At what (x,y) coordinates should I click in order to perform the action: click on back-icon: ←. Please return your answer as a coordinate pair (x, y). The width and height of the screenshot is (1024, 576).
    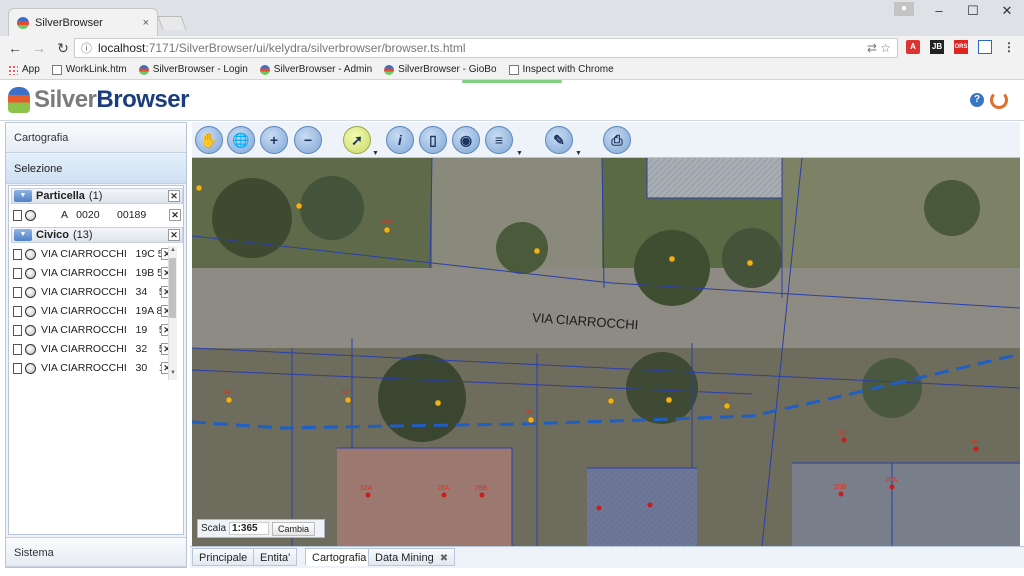
    Looking at the image, I should click on (15, 48).